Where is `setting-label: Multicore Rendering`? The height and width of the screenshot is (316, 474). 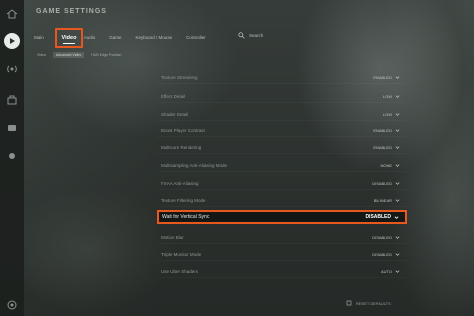
setting-label: Multicore Rendering is located at coordinates (181, 147).